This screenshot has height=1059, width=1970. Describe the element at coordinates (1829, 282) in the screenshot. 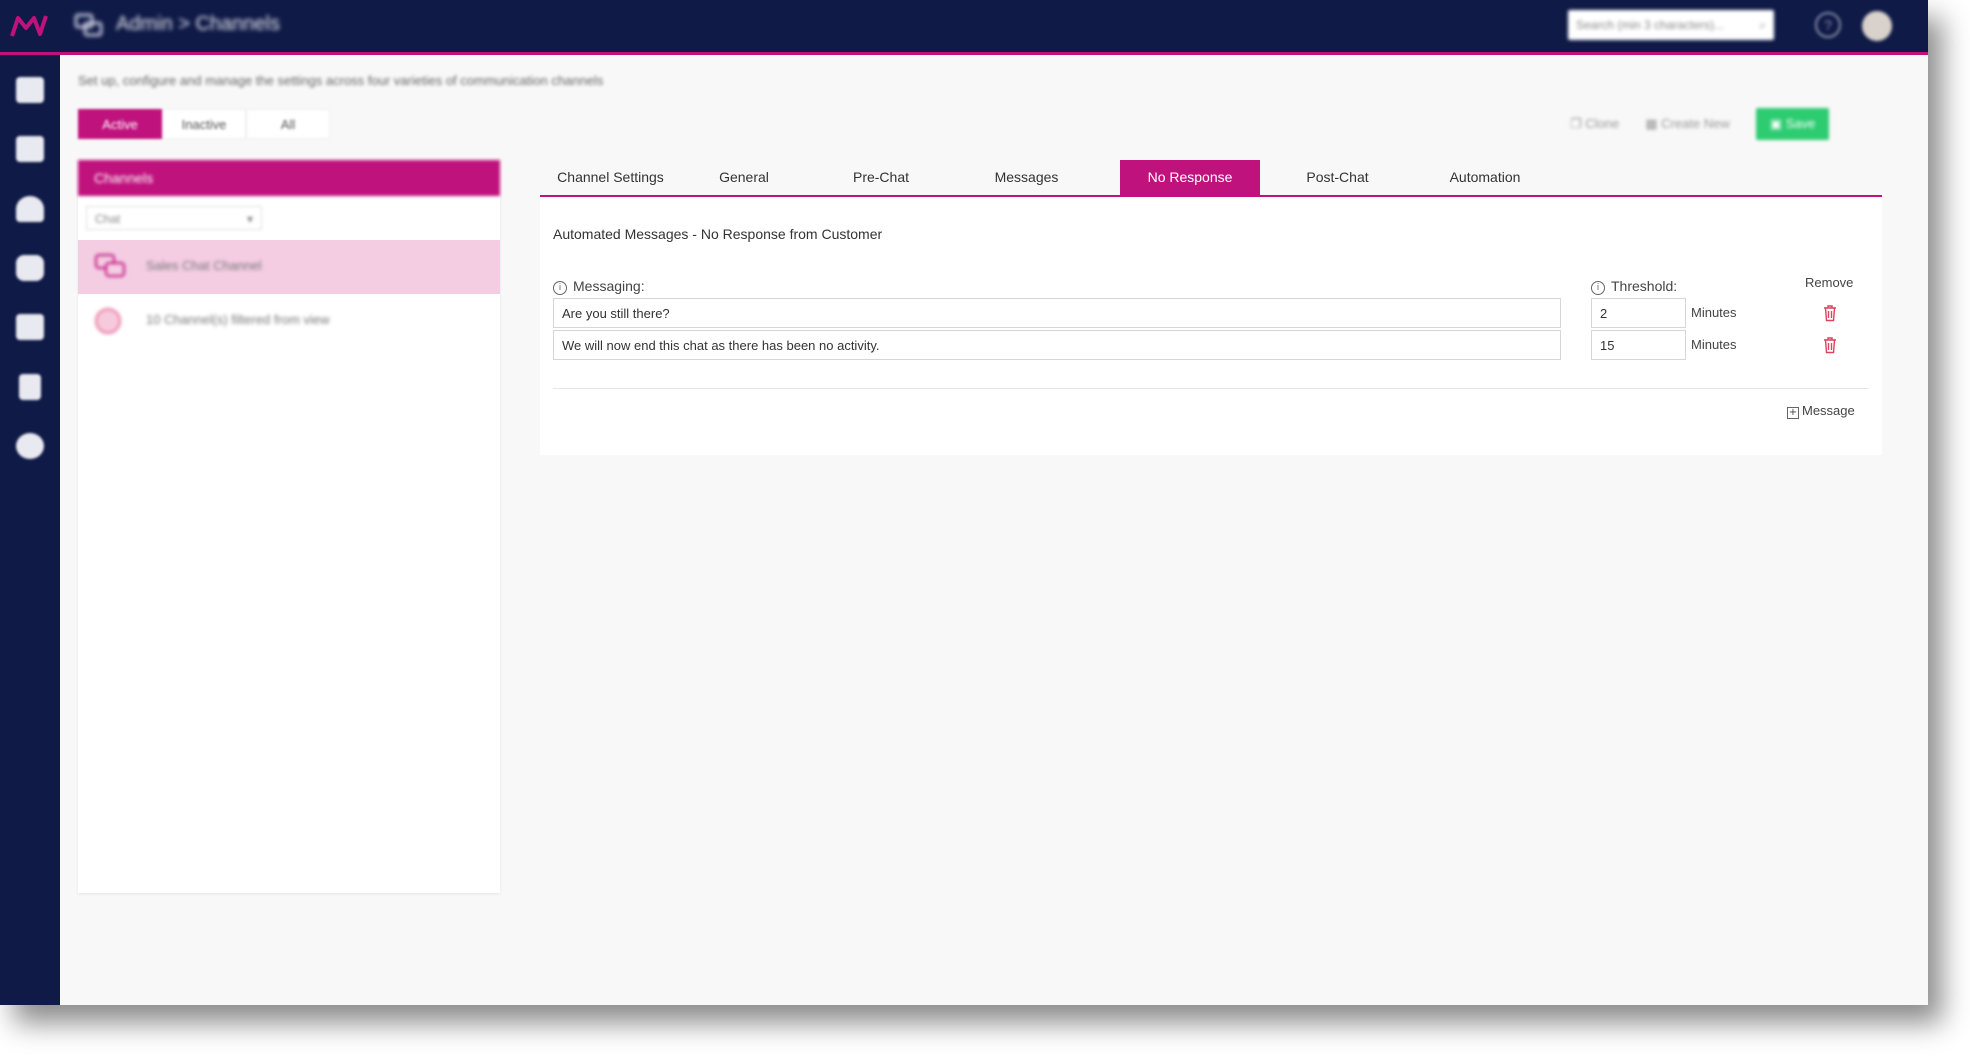

I see `remove-label: Remove` at that location.